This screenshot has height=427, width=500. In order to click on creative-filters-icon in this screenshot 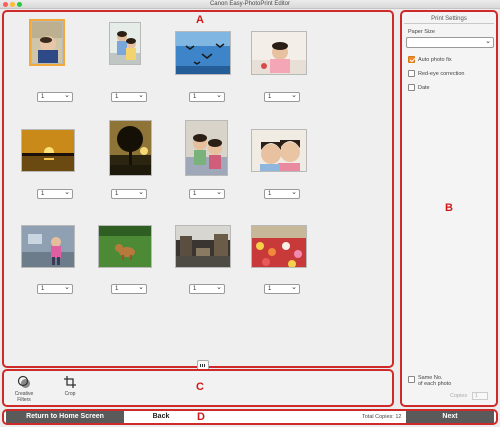, I will do `click(23, 381)`.